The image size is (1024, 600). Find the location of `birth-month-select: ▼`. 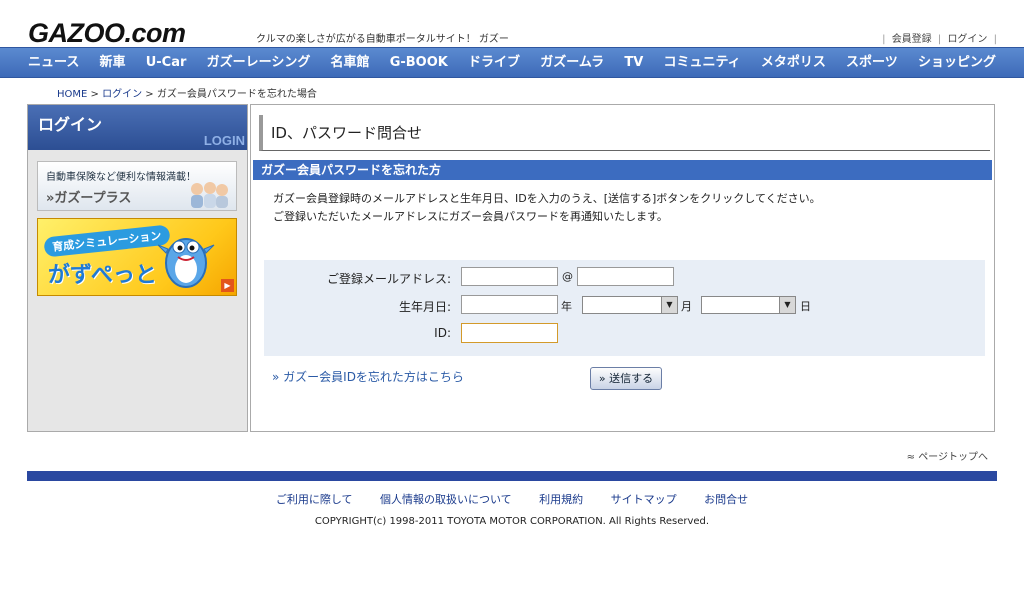

birth-month-select: ▼ is located at coordinates (630, 305).